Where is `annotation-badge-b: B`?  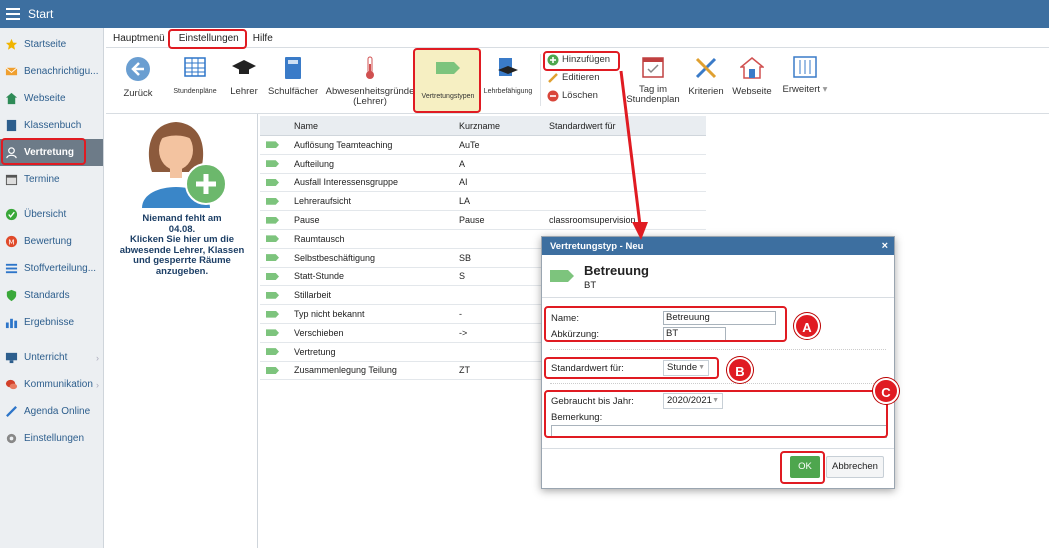
annotation-badge-b: B is located at coordinates (740, 370).